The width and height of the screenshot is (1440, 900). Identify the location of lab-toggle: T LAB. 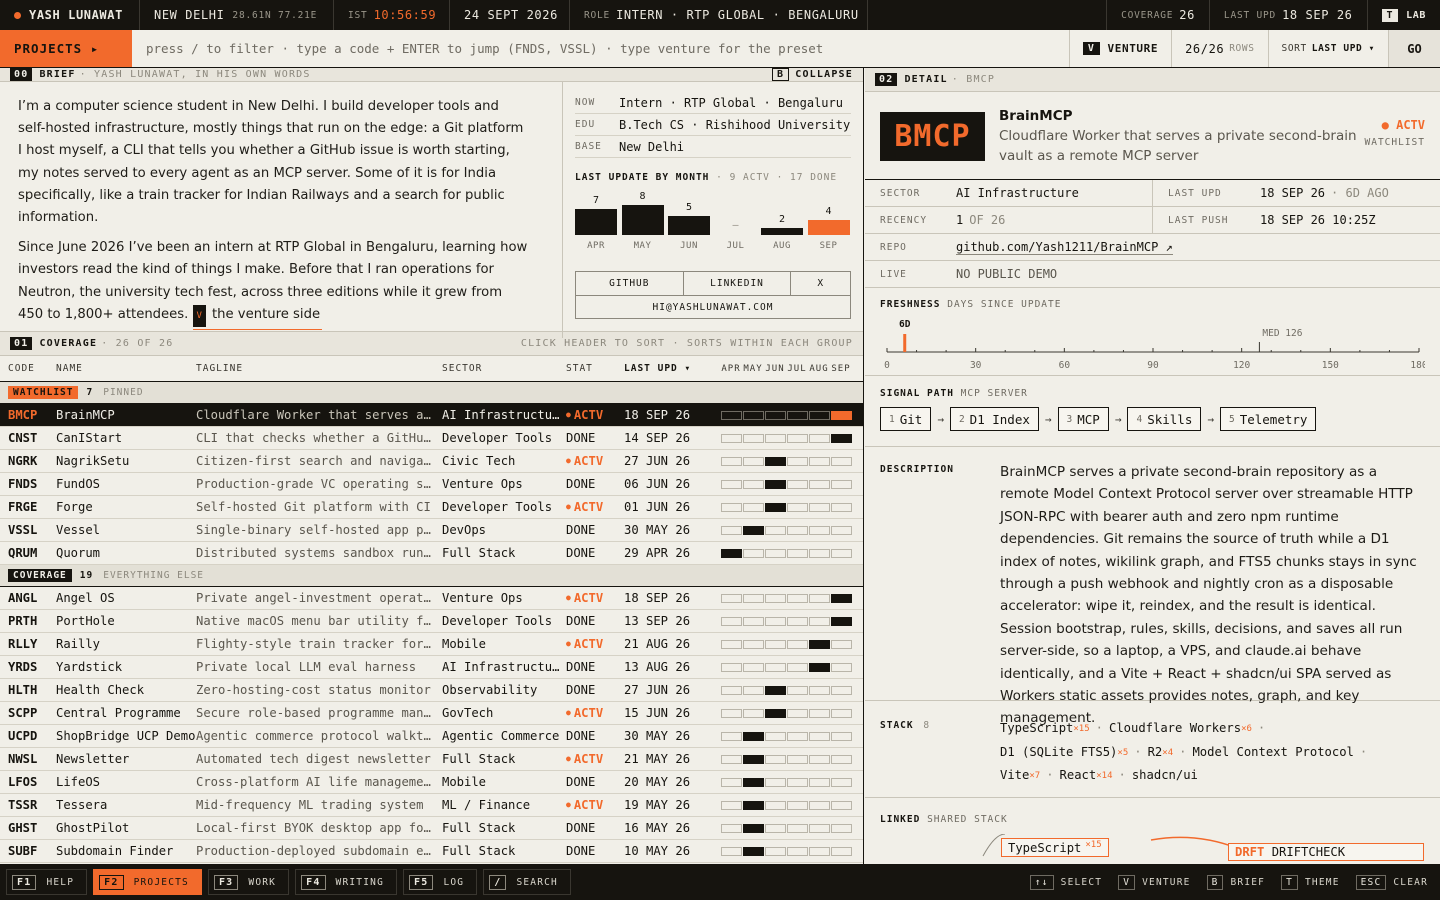
(1404, 15).